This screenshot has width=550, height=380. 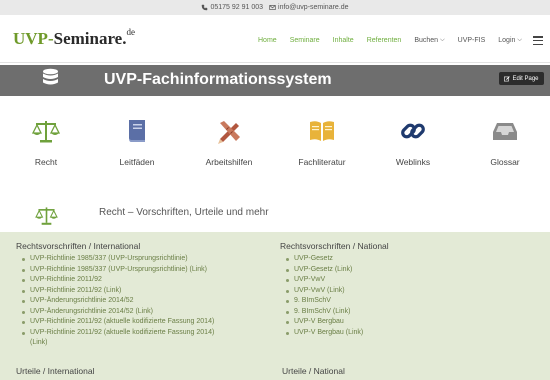 I want to click on list-item: UVP-V Bergbau (Link), so click(x=334, y=333).